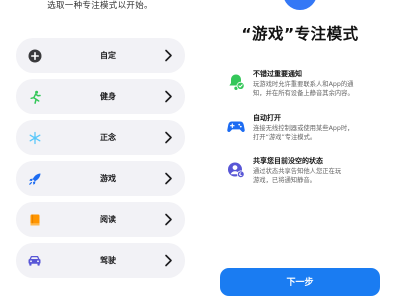  What do you see at coordinates (108, 96) in the screenshot?
I see `focus-option-label: 健身` at bounding box center [108, 96].